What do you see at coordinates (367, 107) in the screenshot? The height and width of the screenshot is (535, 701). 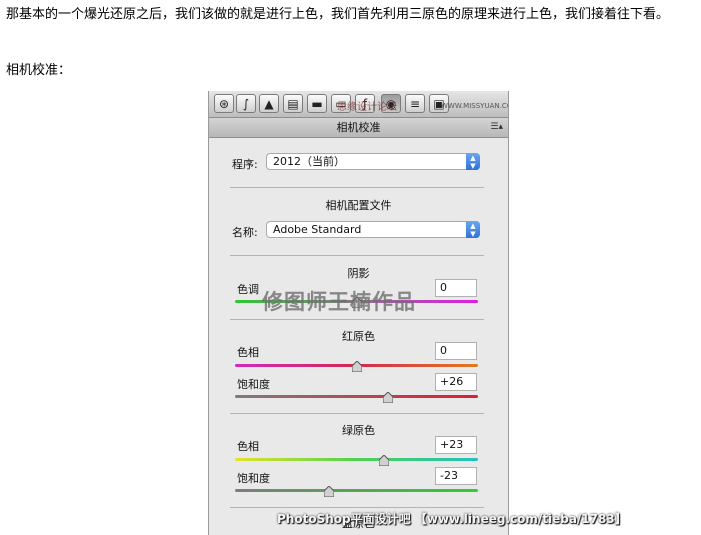 I see `forum-watermark: 思缘设计论坛` at bounding box center [367, 107].